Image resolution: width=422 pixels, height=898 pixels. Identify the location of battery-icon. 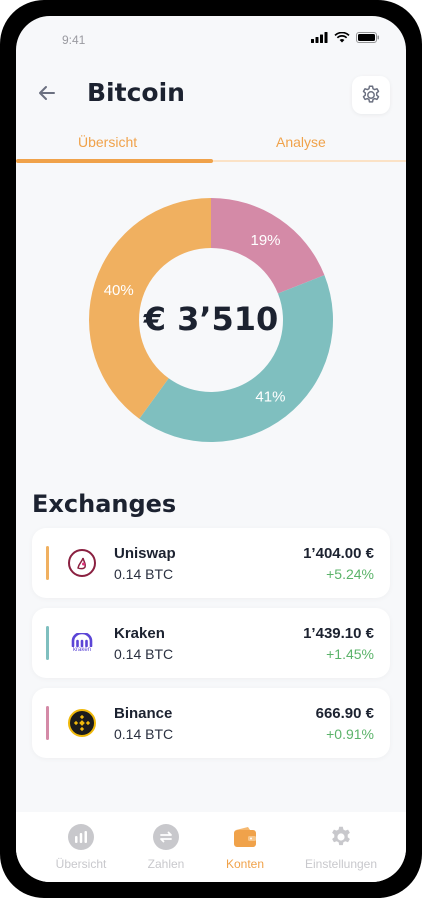
(367, 37).